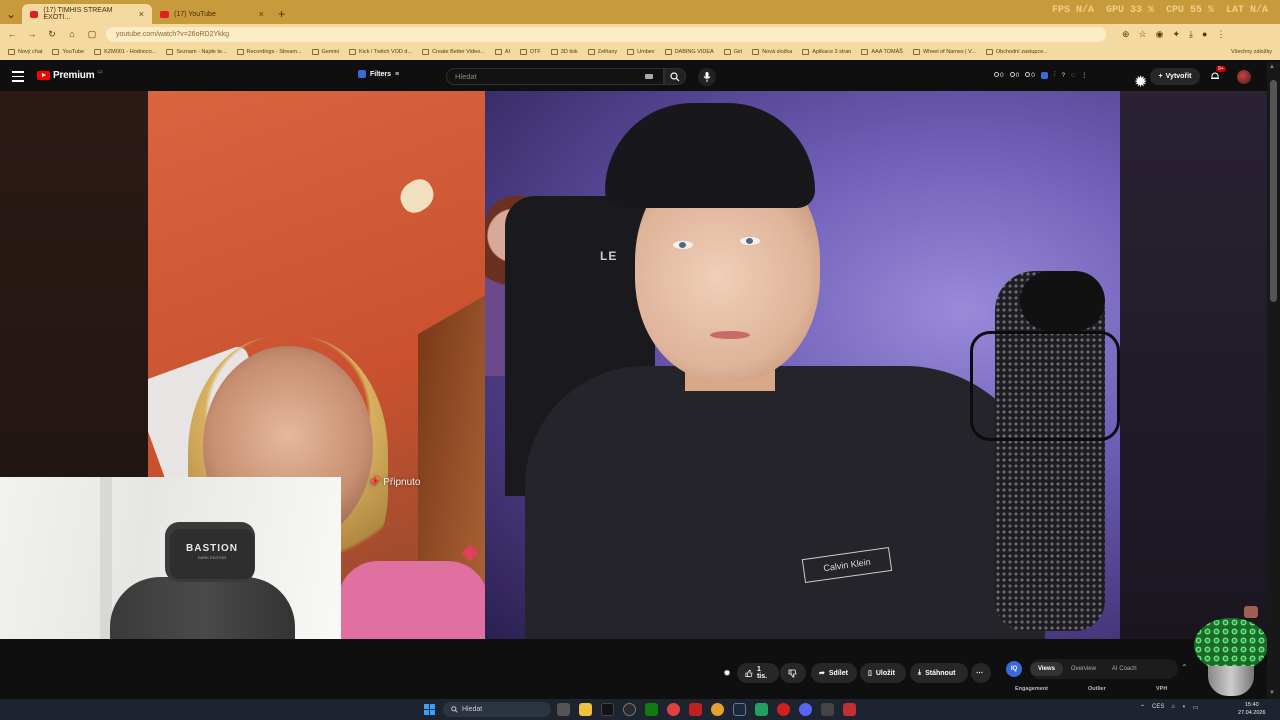  I want to click on tab-stream: (17) TIMHIS STREAM EXOTI... ×, so click(87, 14).